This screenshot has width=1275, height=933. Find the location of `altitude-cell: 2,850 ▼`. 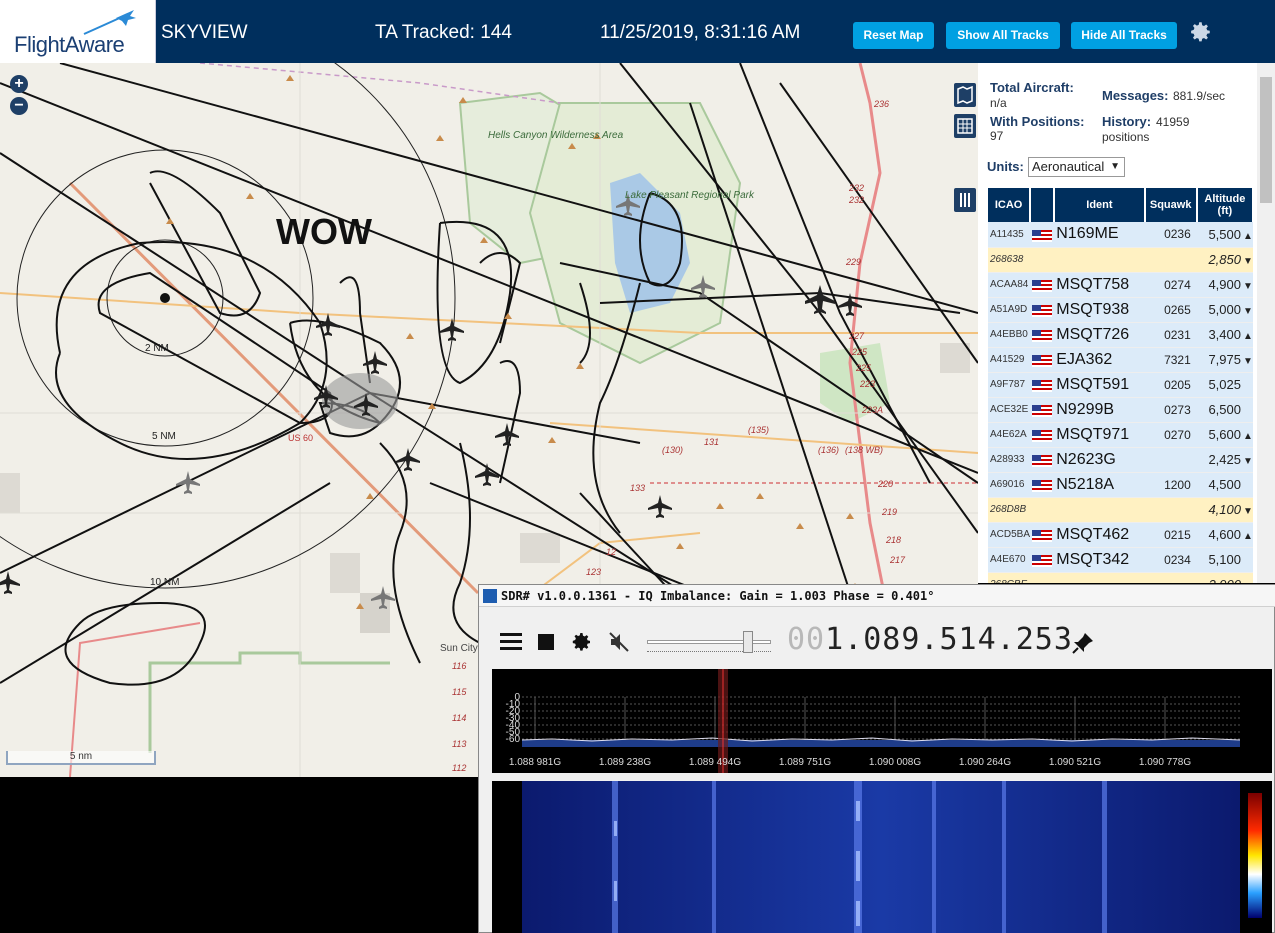

altitude-cell: 2,850 ▼ is located at coordinates (1224, 260).